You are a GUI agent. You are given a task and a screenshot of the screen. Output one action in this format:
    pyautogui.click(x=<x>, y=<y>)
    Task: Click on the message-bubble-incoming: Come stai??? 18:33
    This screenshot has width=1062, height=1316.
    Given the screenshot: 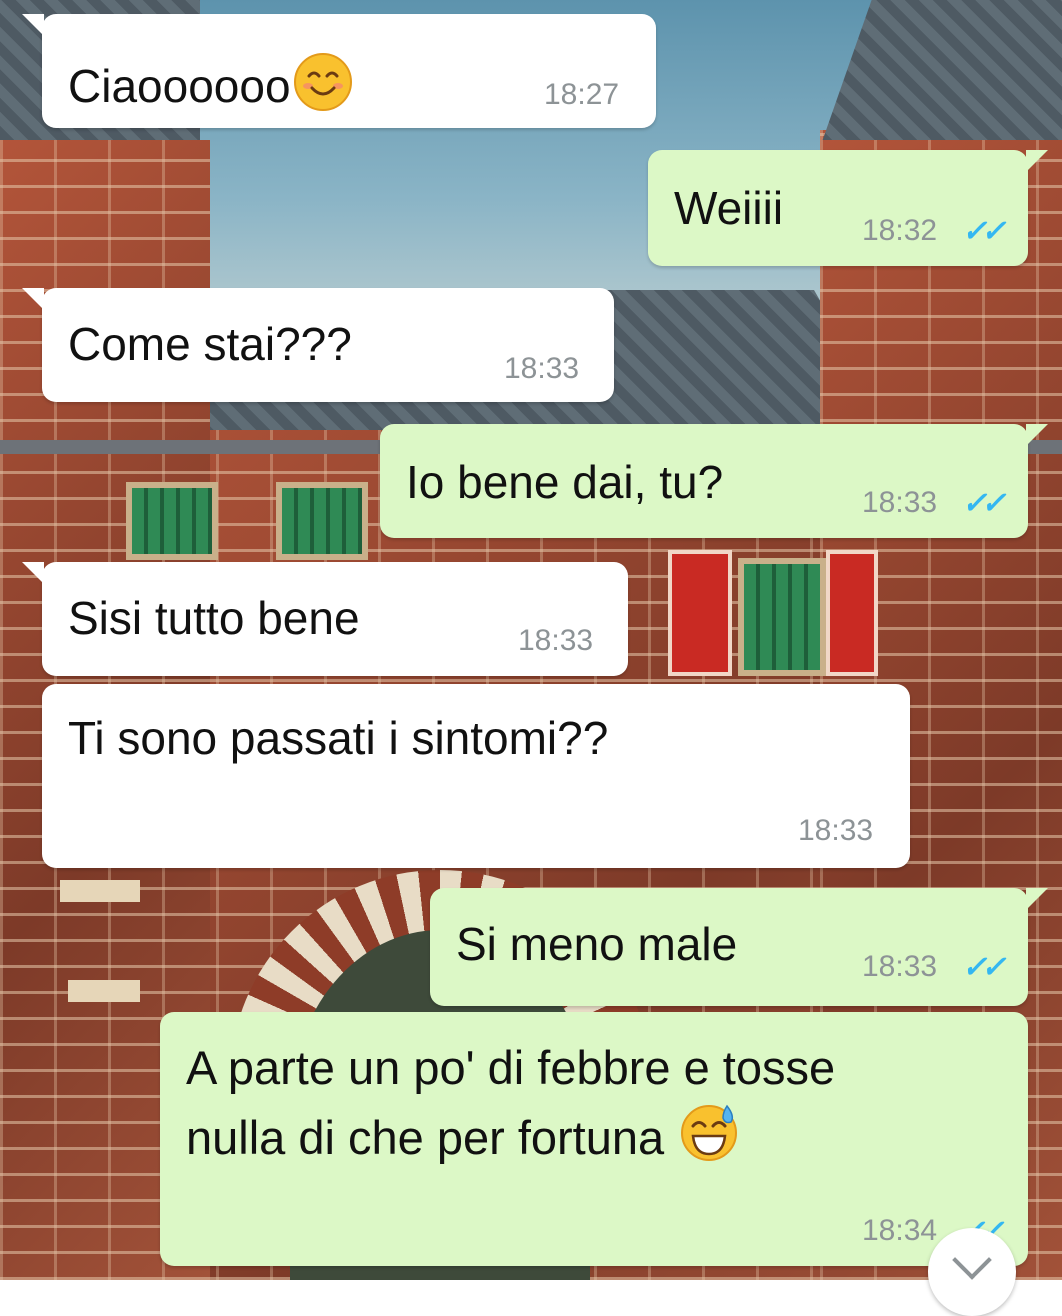 What is the action you would take?
    pyautogui.click(x=318, y=345)
    